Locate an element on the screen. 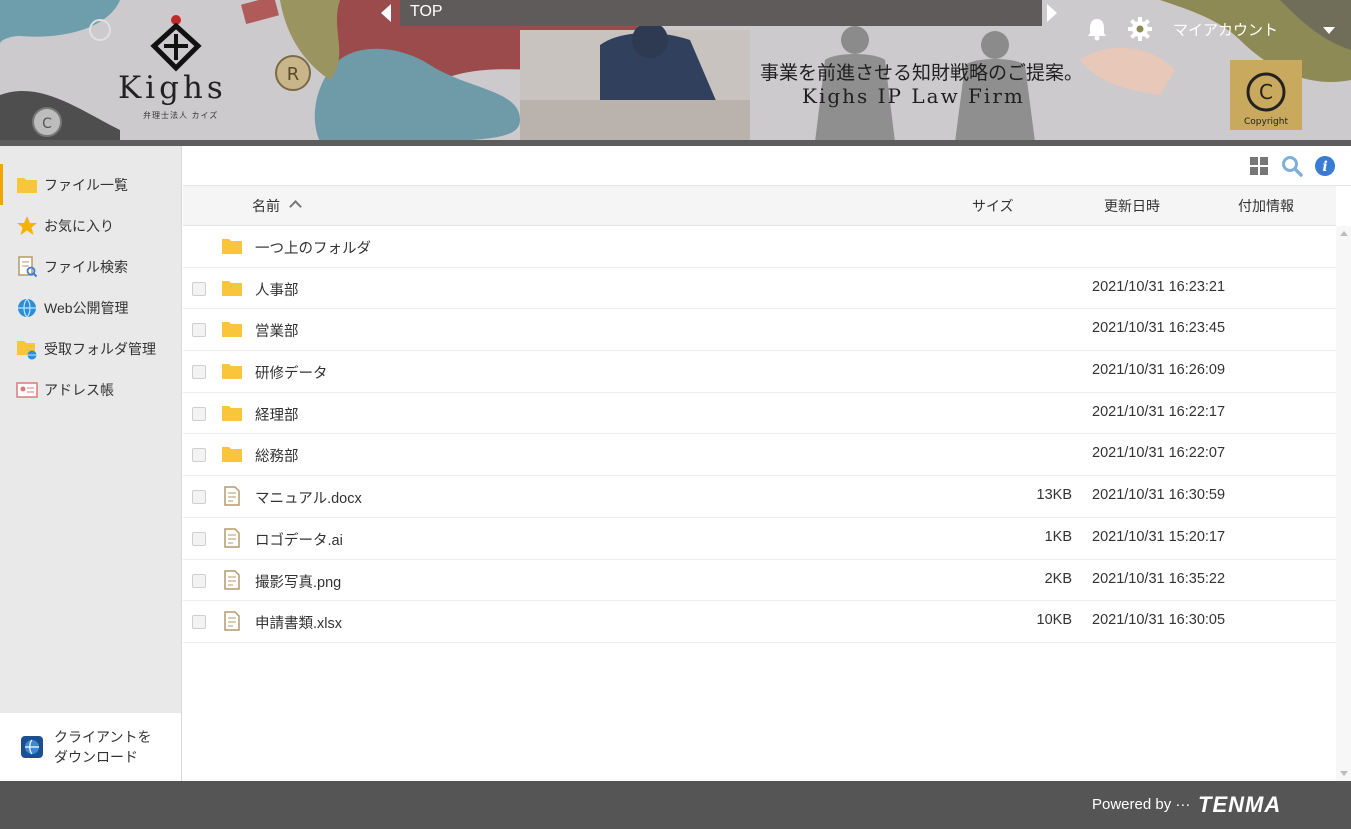 The width and height of the screenshot is (1351, 829). my-account-menu: マイアカウント is located at coordinates (1225, 29).